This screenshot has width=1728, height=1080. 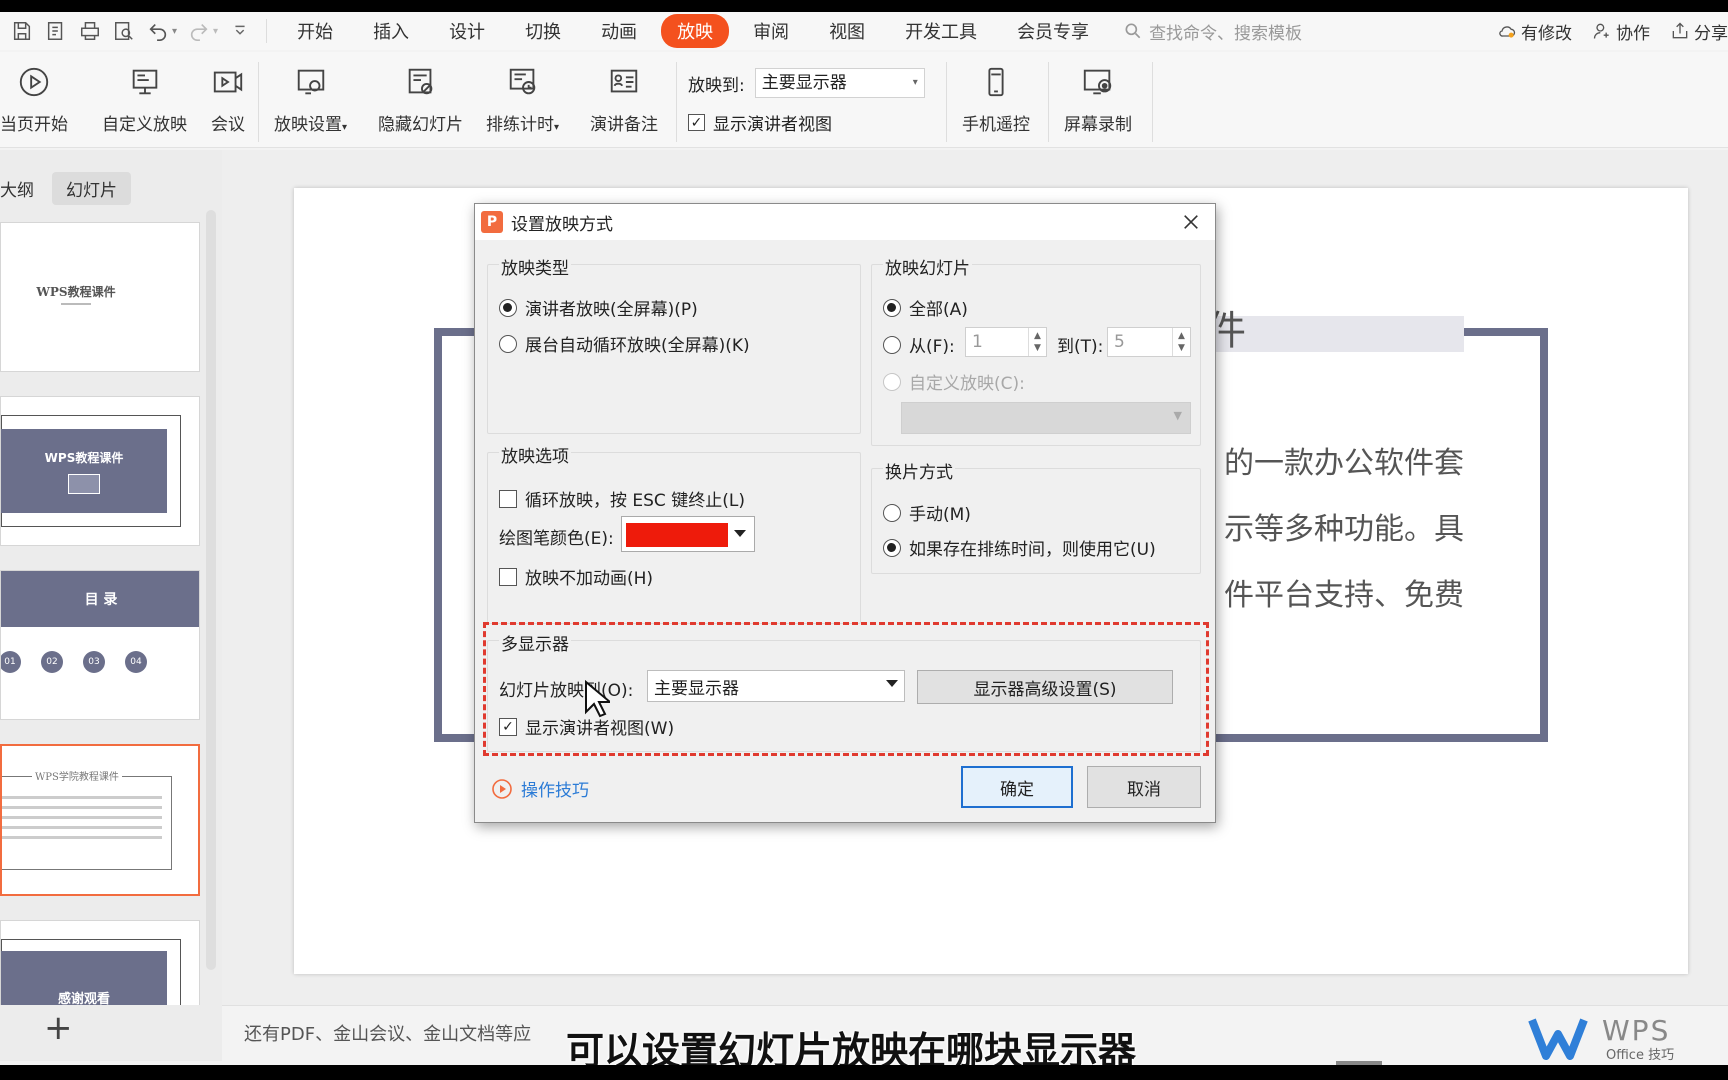 What do you see at coordinates (77, 775) in the screenshot?
I see `thumb-4-title: WPS学院教程课件` at bounding box center [77, 775].